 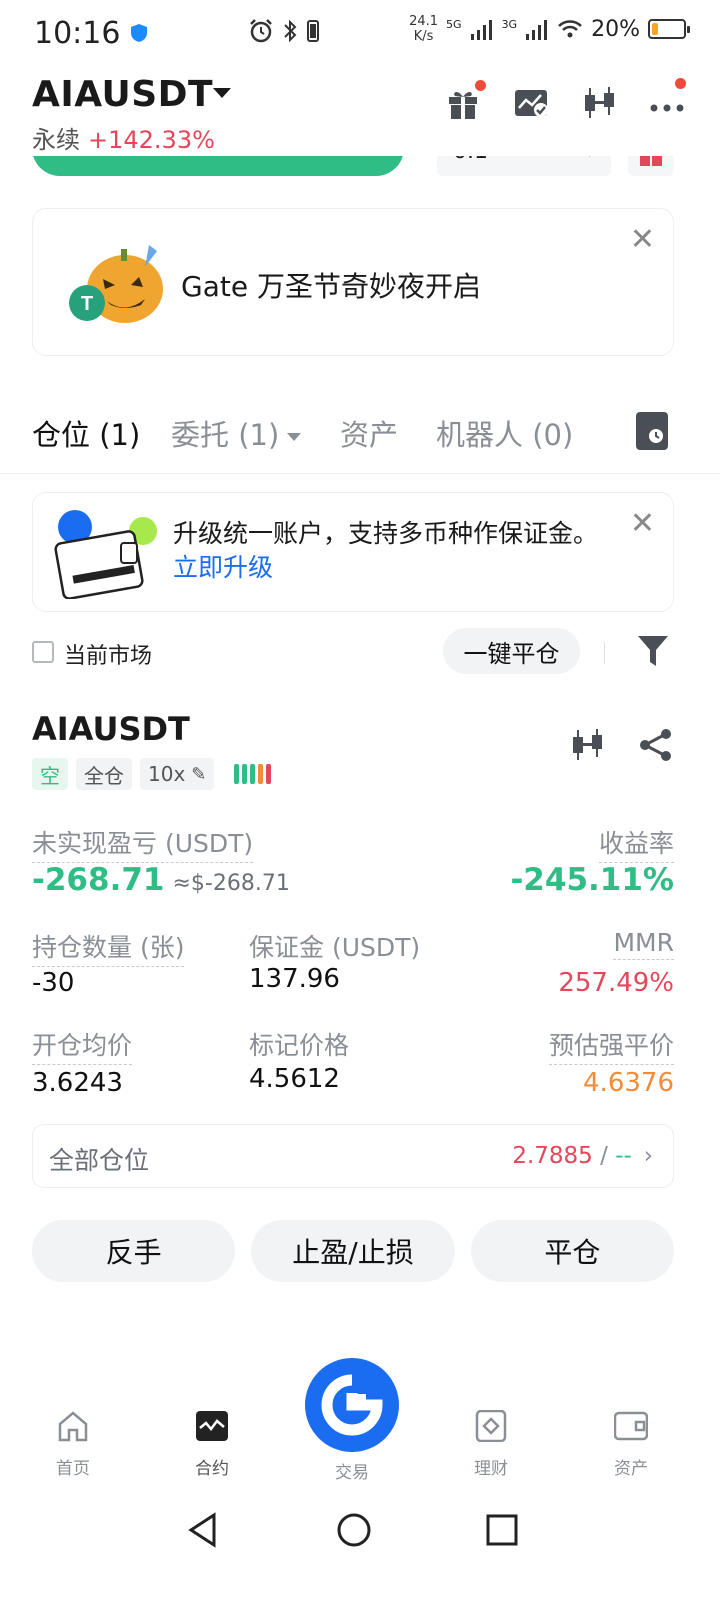 I want to click on all-positions-label: 全部仓位, so click(x=99, y=1160).